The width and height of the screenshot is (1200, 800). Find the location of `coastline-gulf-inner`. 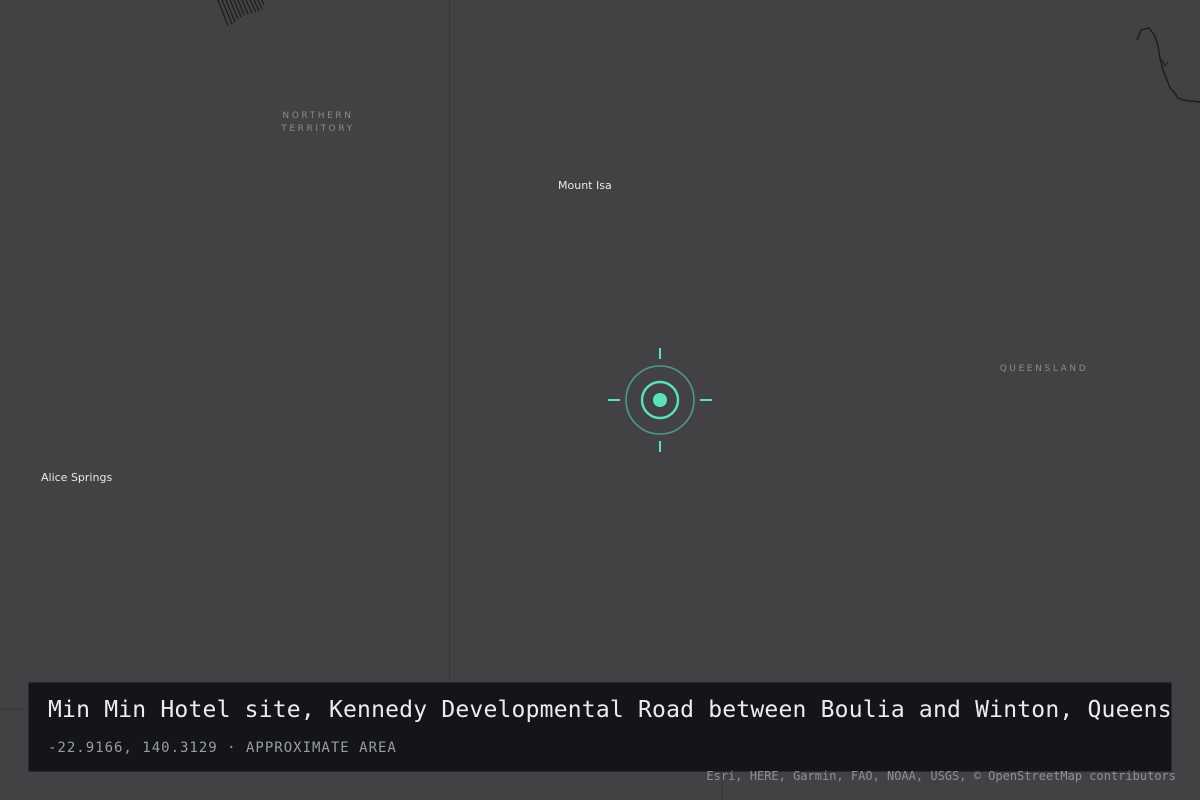

coastline-gulf-inner is located at coordinates (1165, 63).